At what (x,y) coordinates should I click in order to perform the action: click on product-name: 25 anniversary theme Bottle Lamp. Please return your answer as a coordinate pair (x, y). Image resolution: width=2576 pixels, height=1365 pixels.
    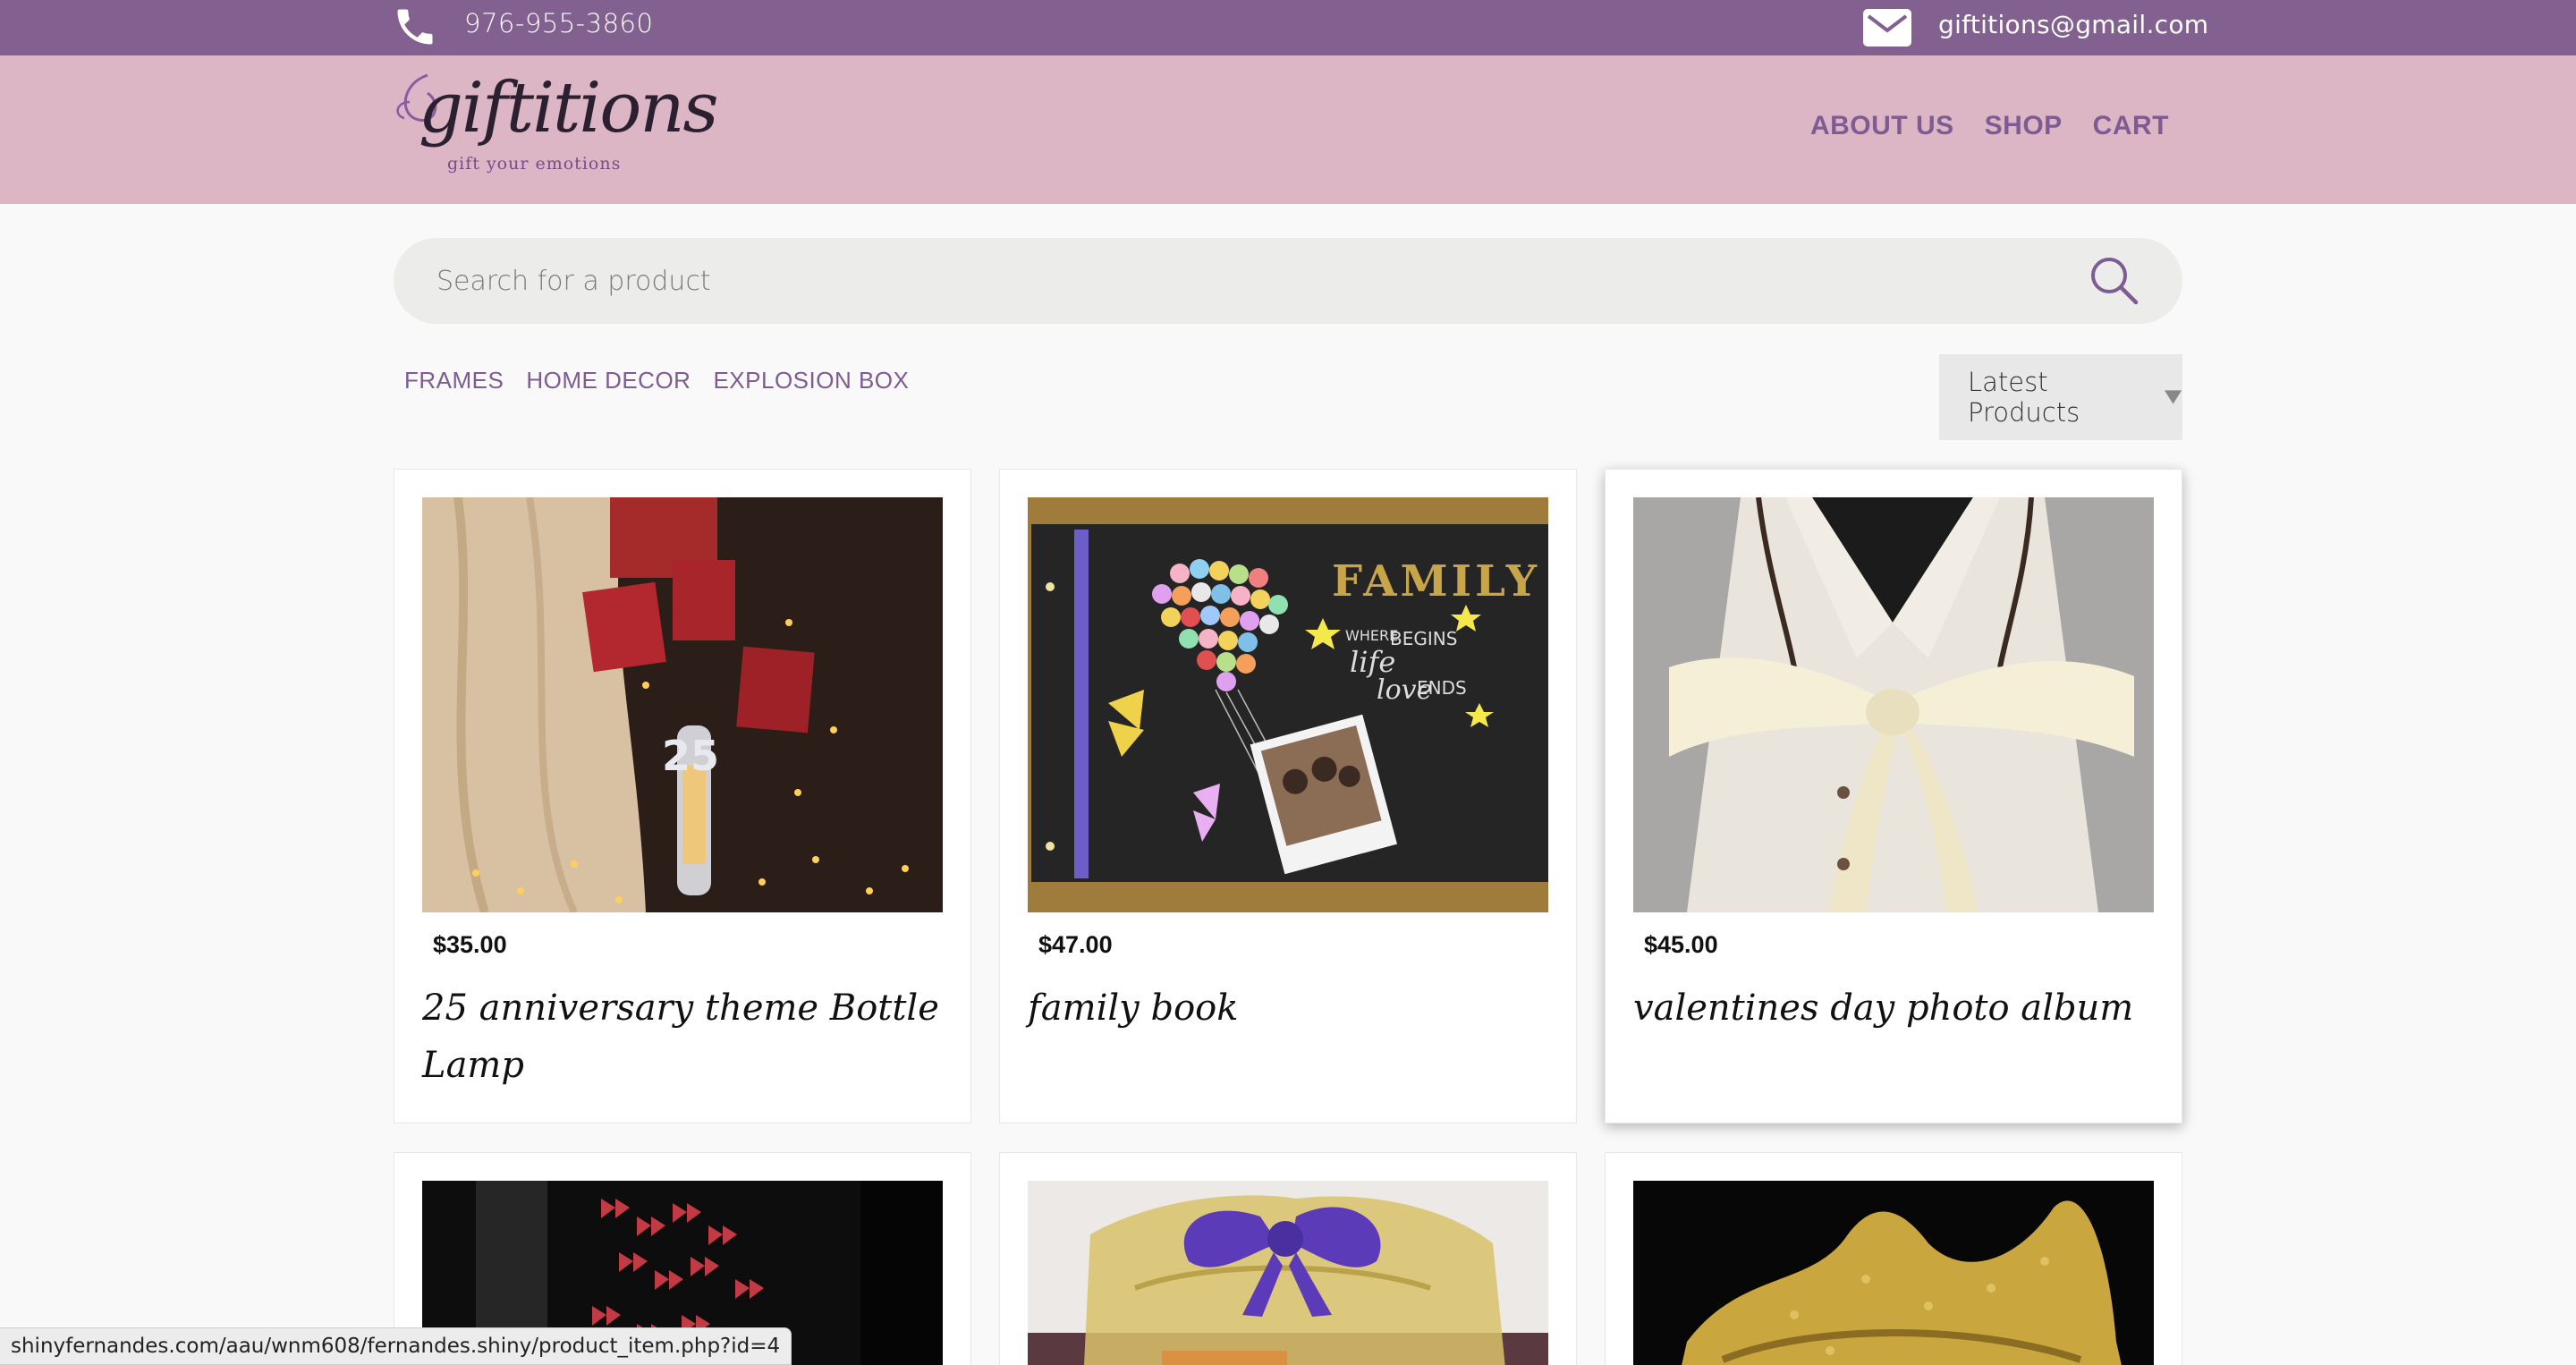
    Looking at the image, I should click on (686, 1036).